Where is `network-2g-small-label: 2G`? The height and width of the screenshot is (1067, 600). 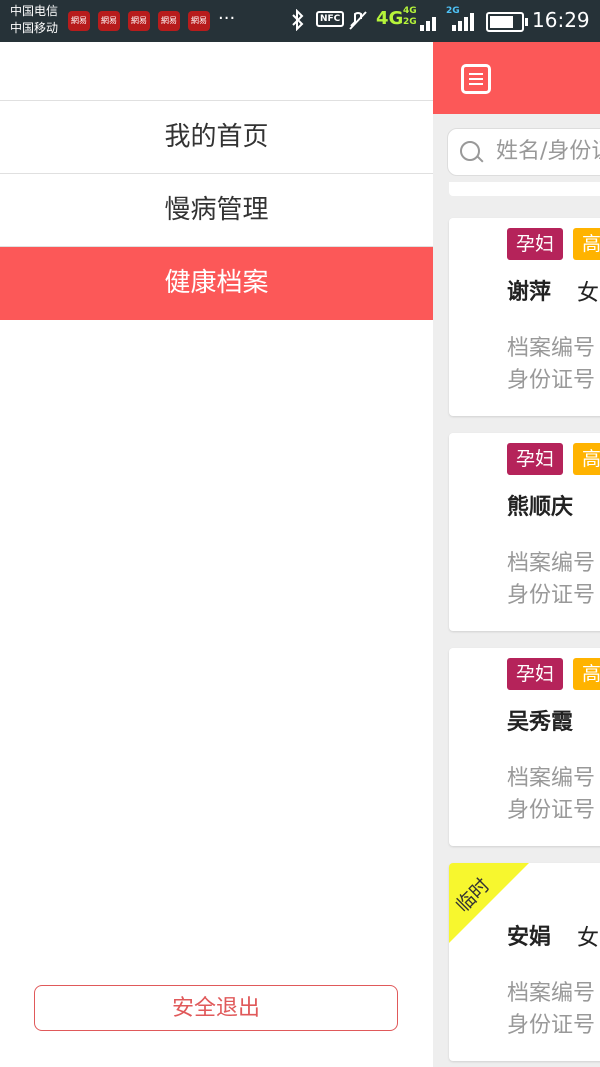 network-2g-small-label: 2G is located at coordinates (410, 22).